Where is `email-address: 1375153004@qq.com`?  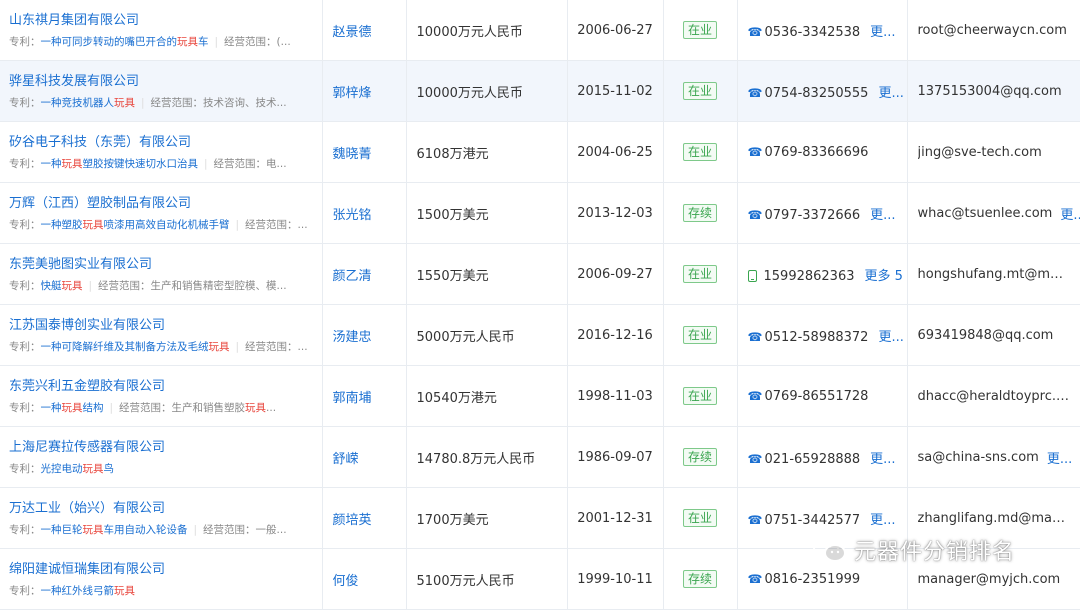
email-address: 1375153004@qq.com is located at coordinates (990, 91).